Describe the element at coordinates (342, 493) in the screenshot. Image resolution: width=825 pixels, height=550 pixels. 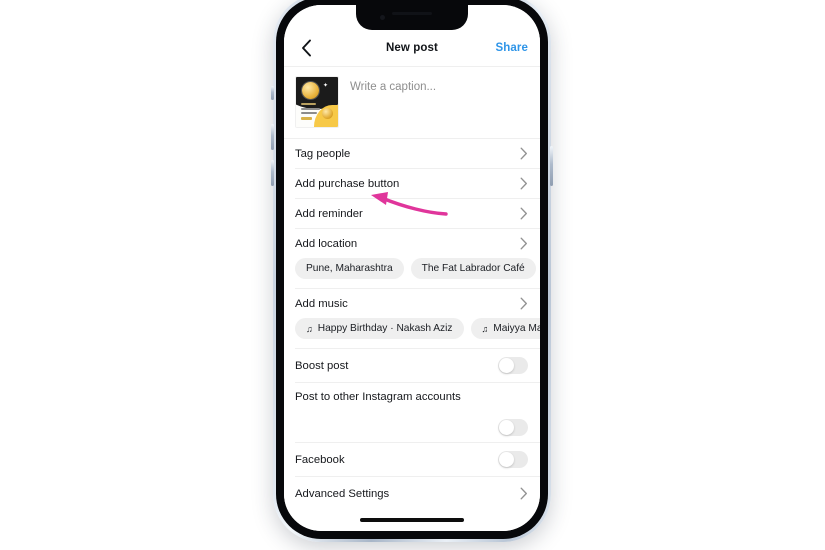
I see `row-label-advanced-settings: Advanced Settings` at that location.